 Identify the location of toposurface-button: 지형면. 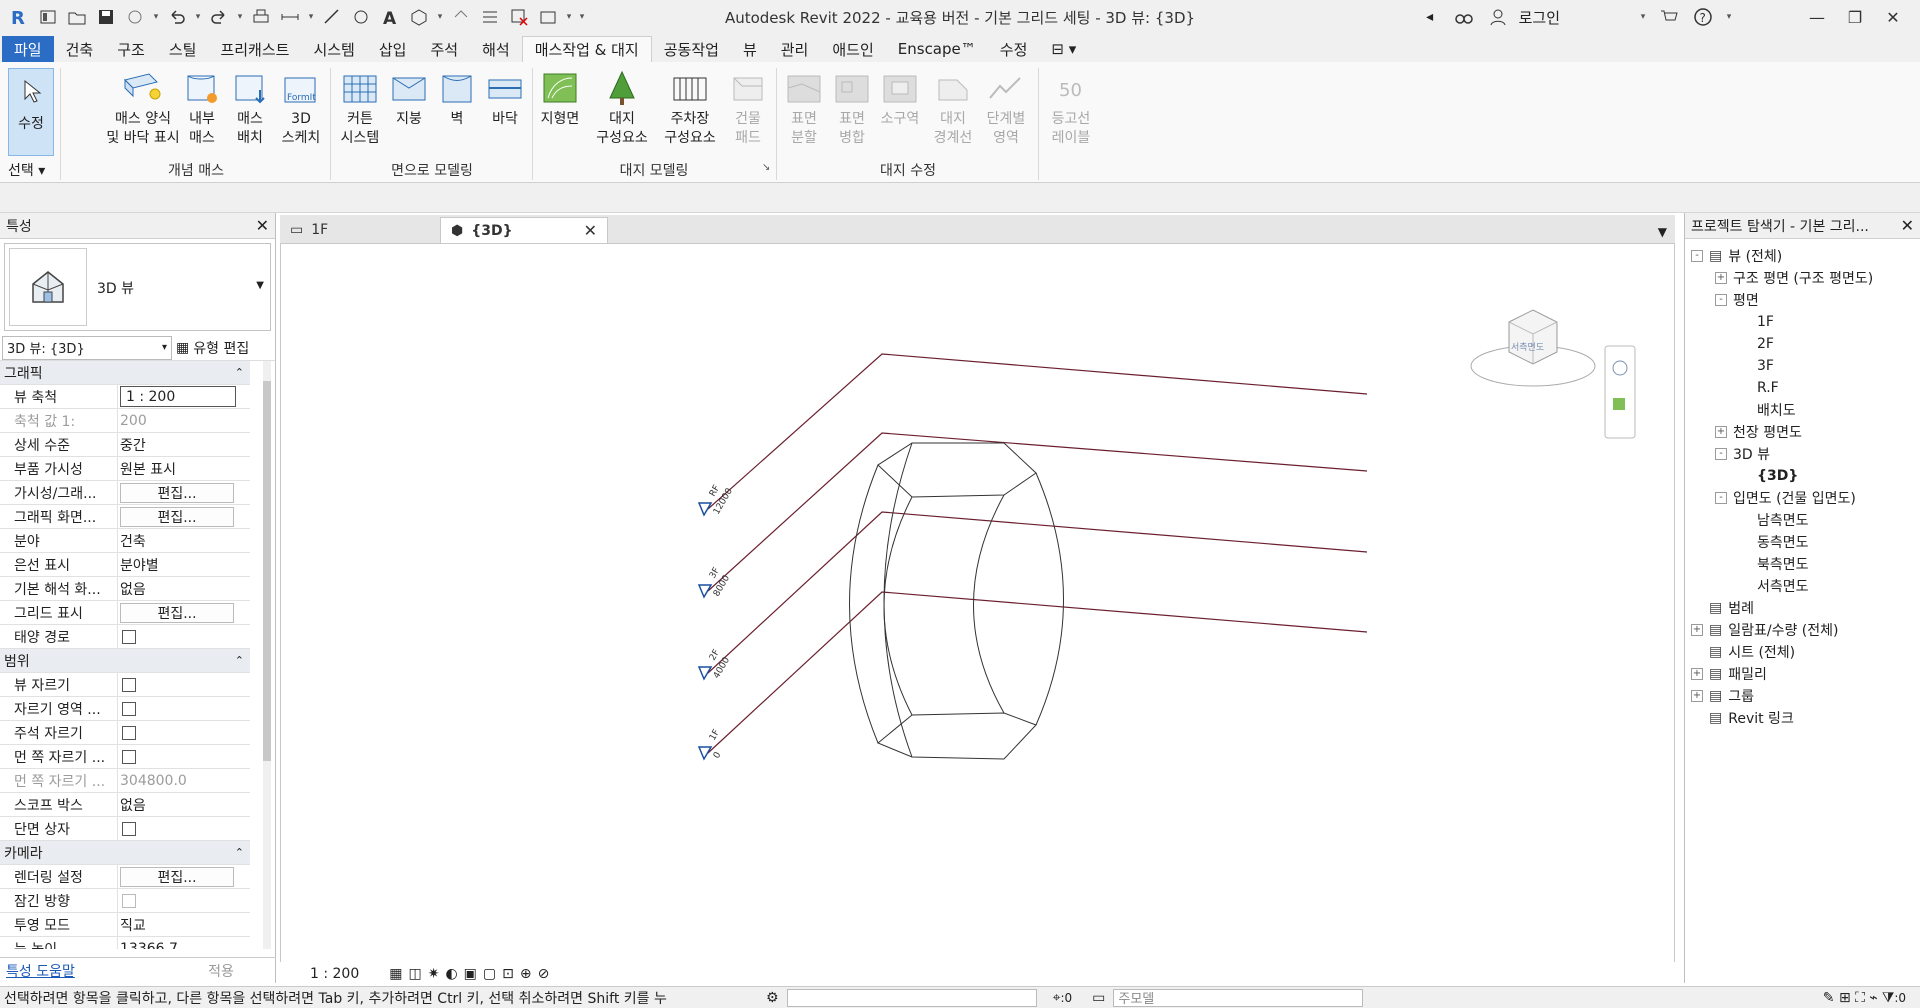
(560, 97).